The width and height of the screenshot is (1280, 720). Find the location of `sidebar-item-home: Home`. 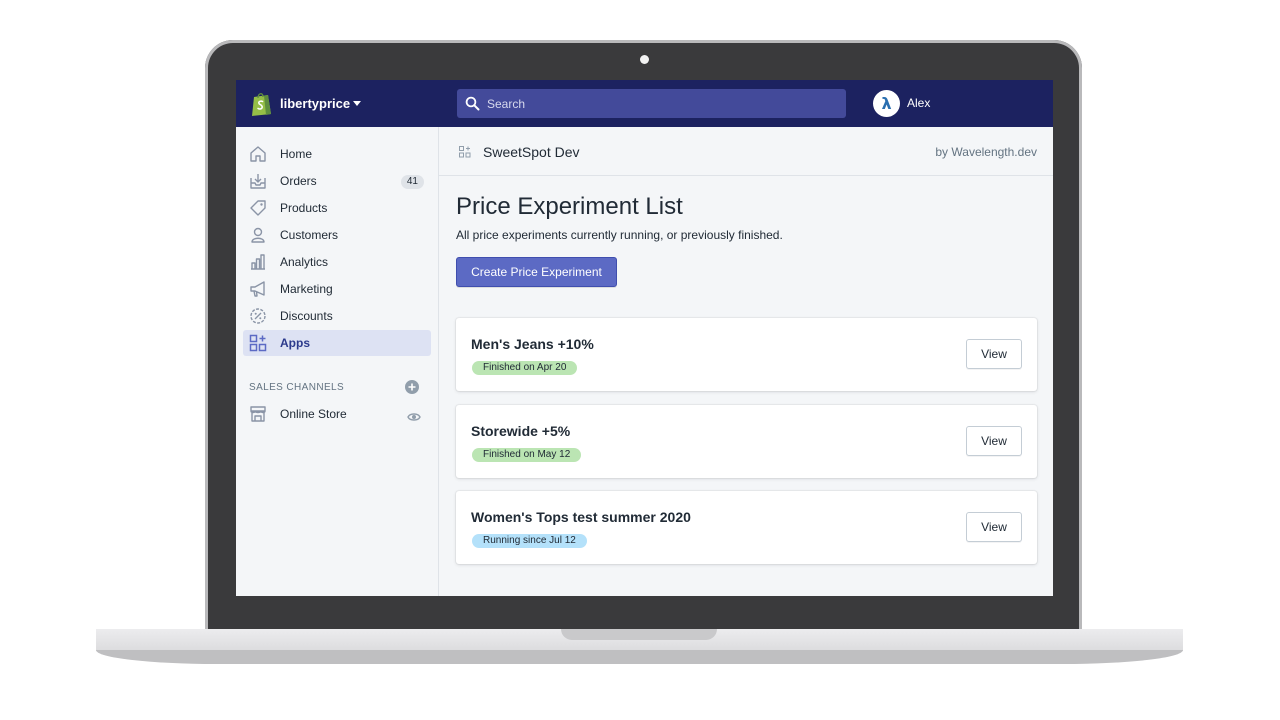

sidebar-item-home: Home is located at coordinates (337, 154).